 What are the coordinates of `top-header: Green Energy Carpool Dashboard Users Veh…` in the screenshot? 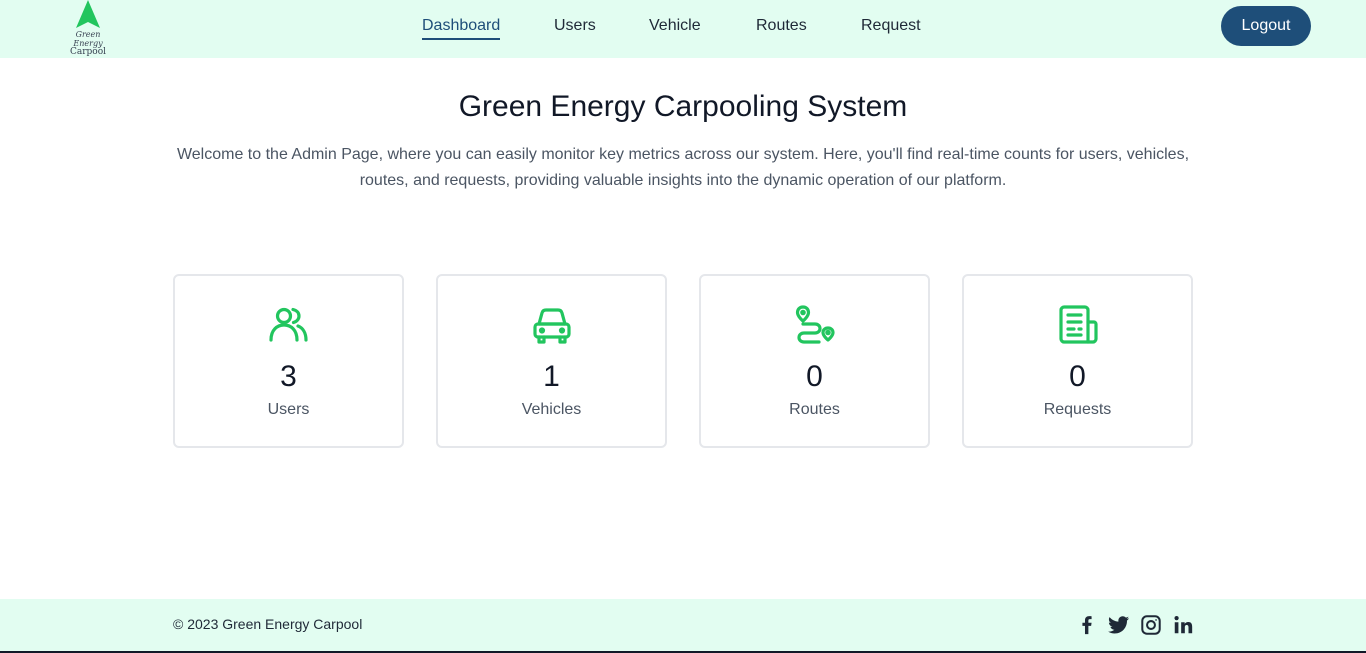 It's located at (683, 29).